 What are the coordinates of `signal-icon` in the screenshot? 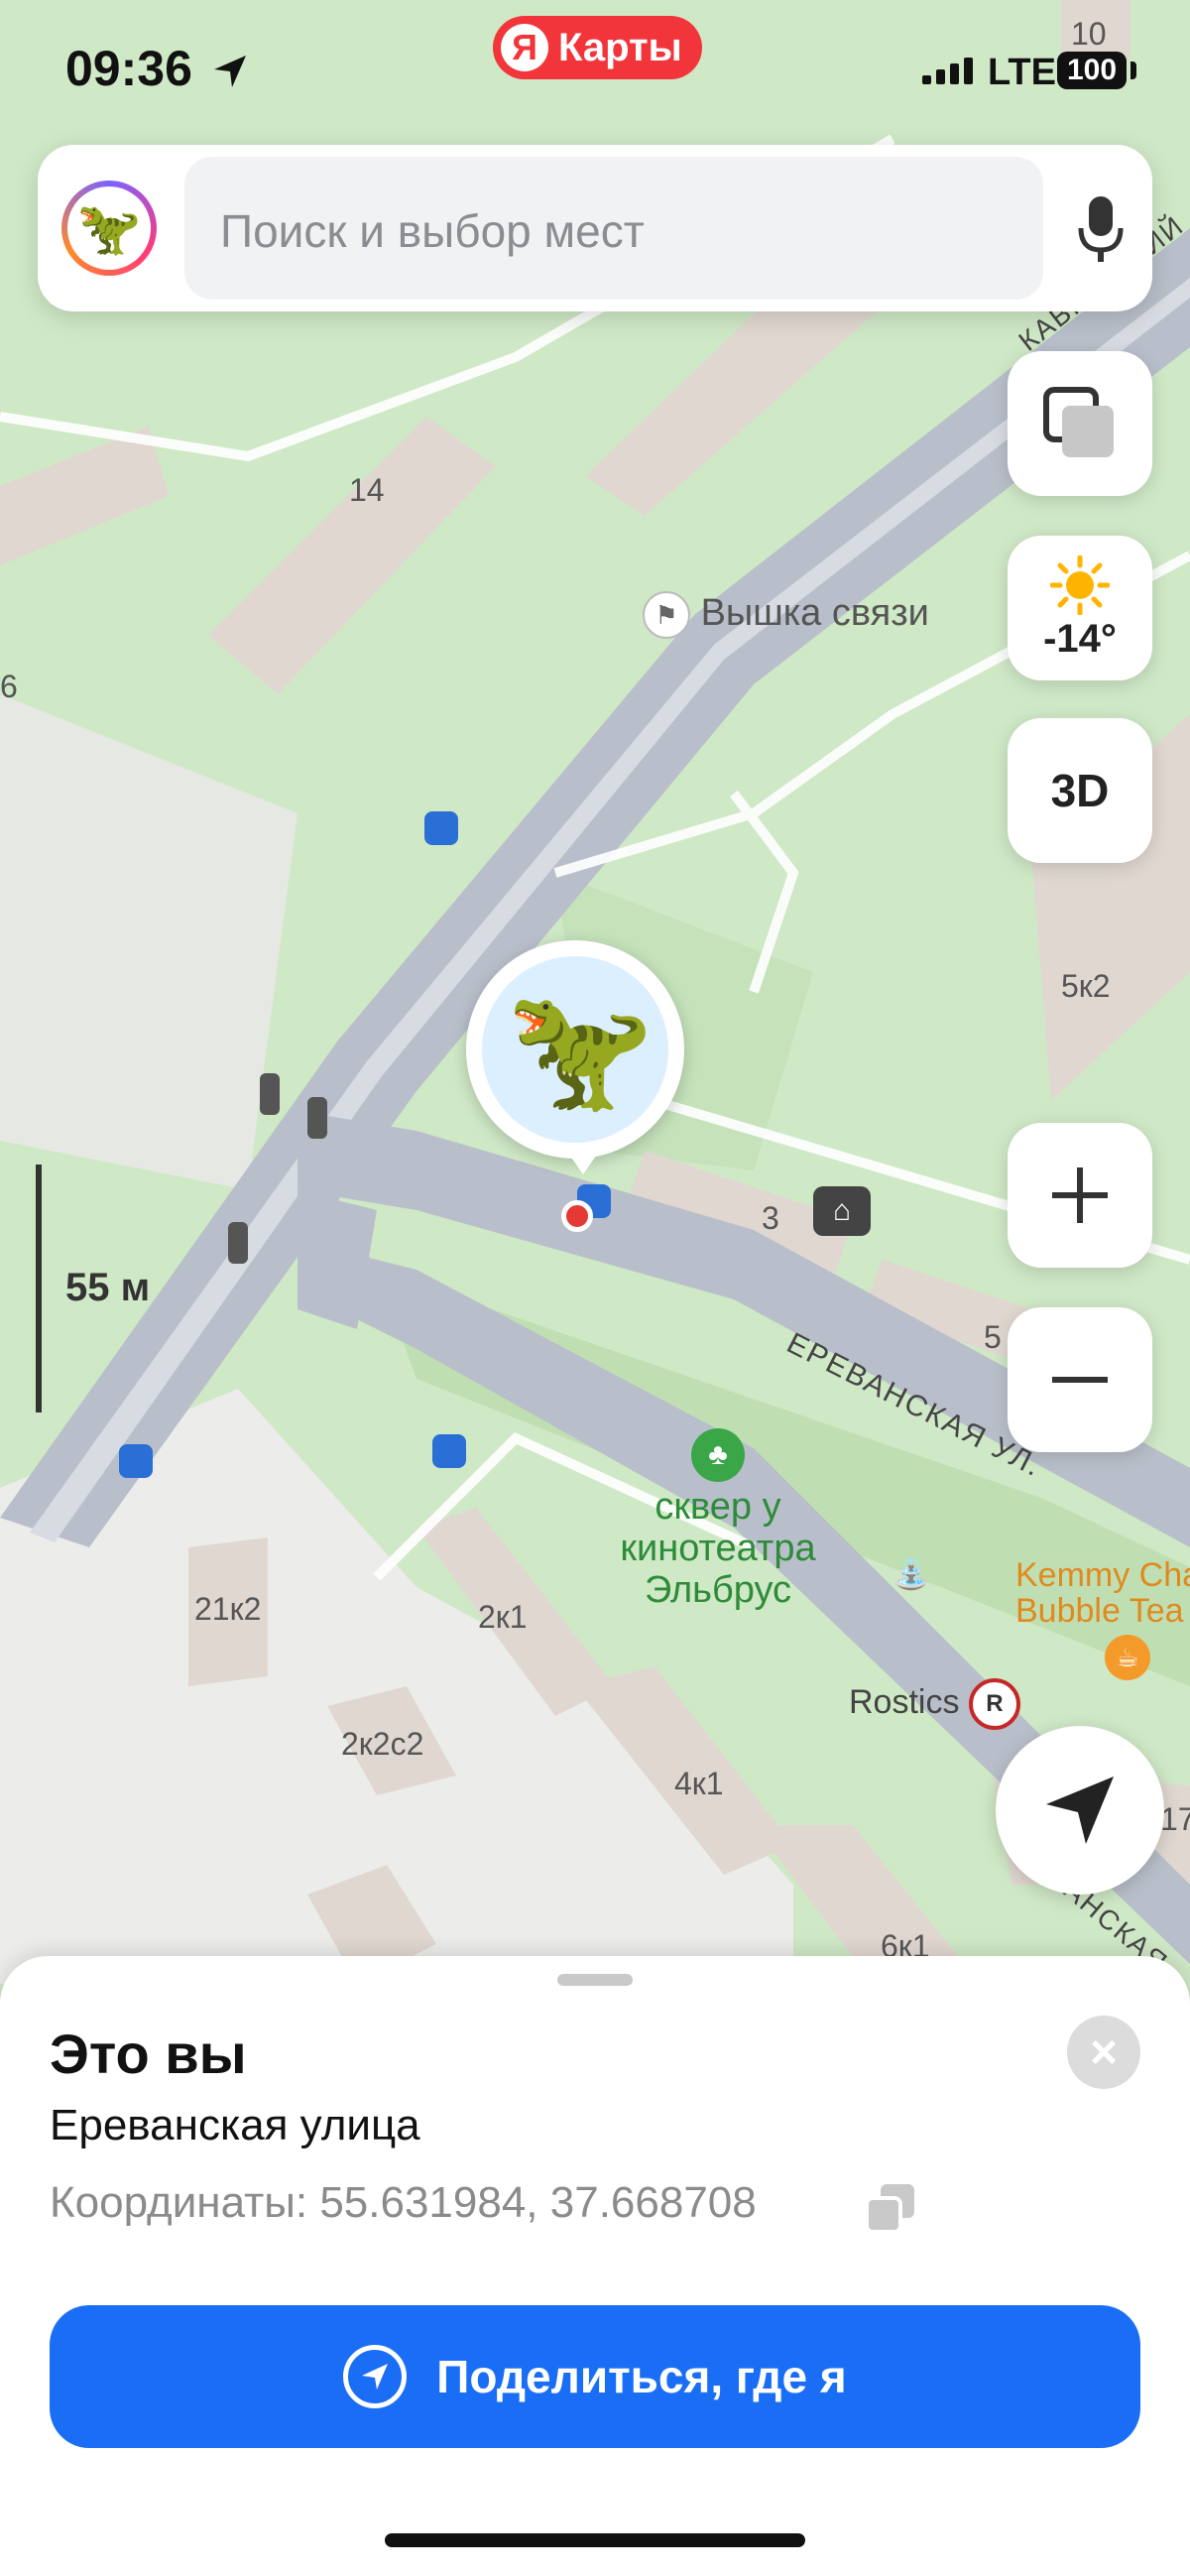 It's located at (947, 71).